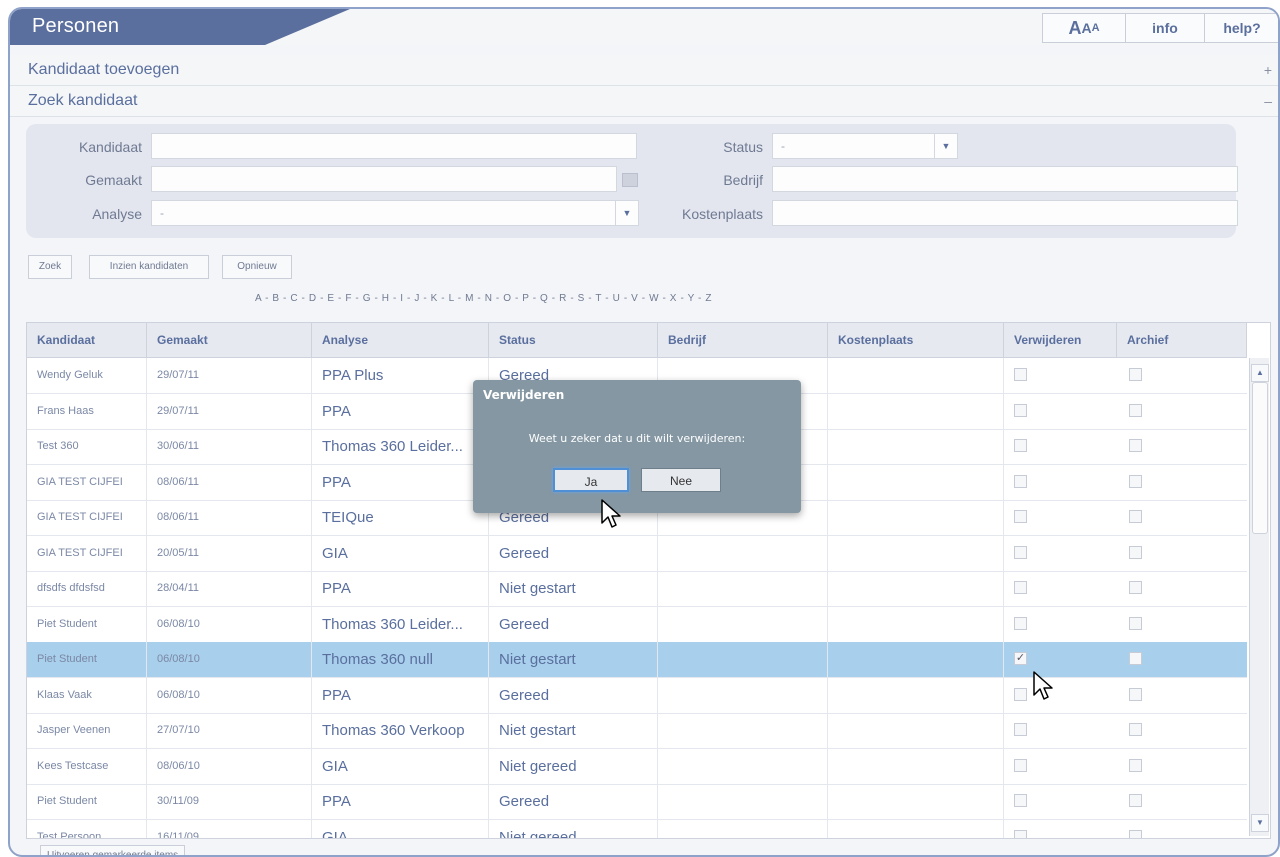 This screenshot has height=857, width=1280. I want to click on column-header-analyse: Analyse, so click(400, 340).